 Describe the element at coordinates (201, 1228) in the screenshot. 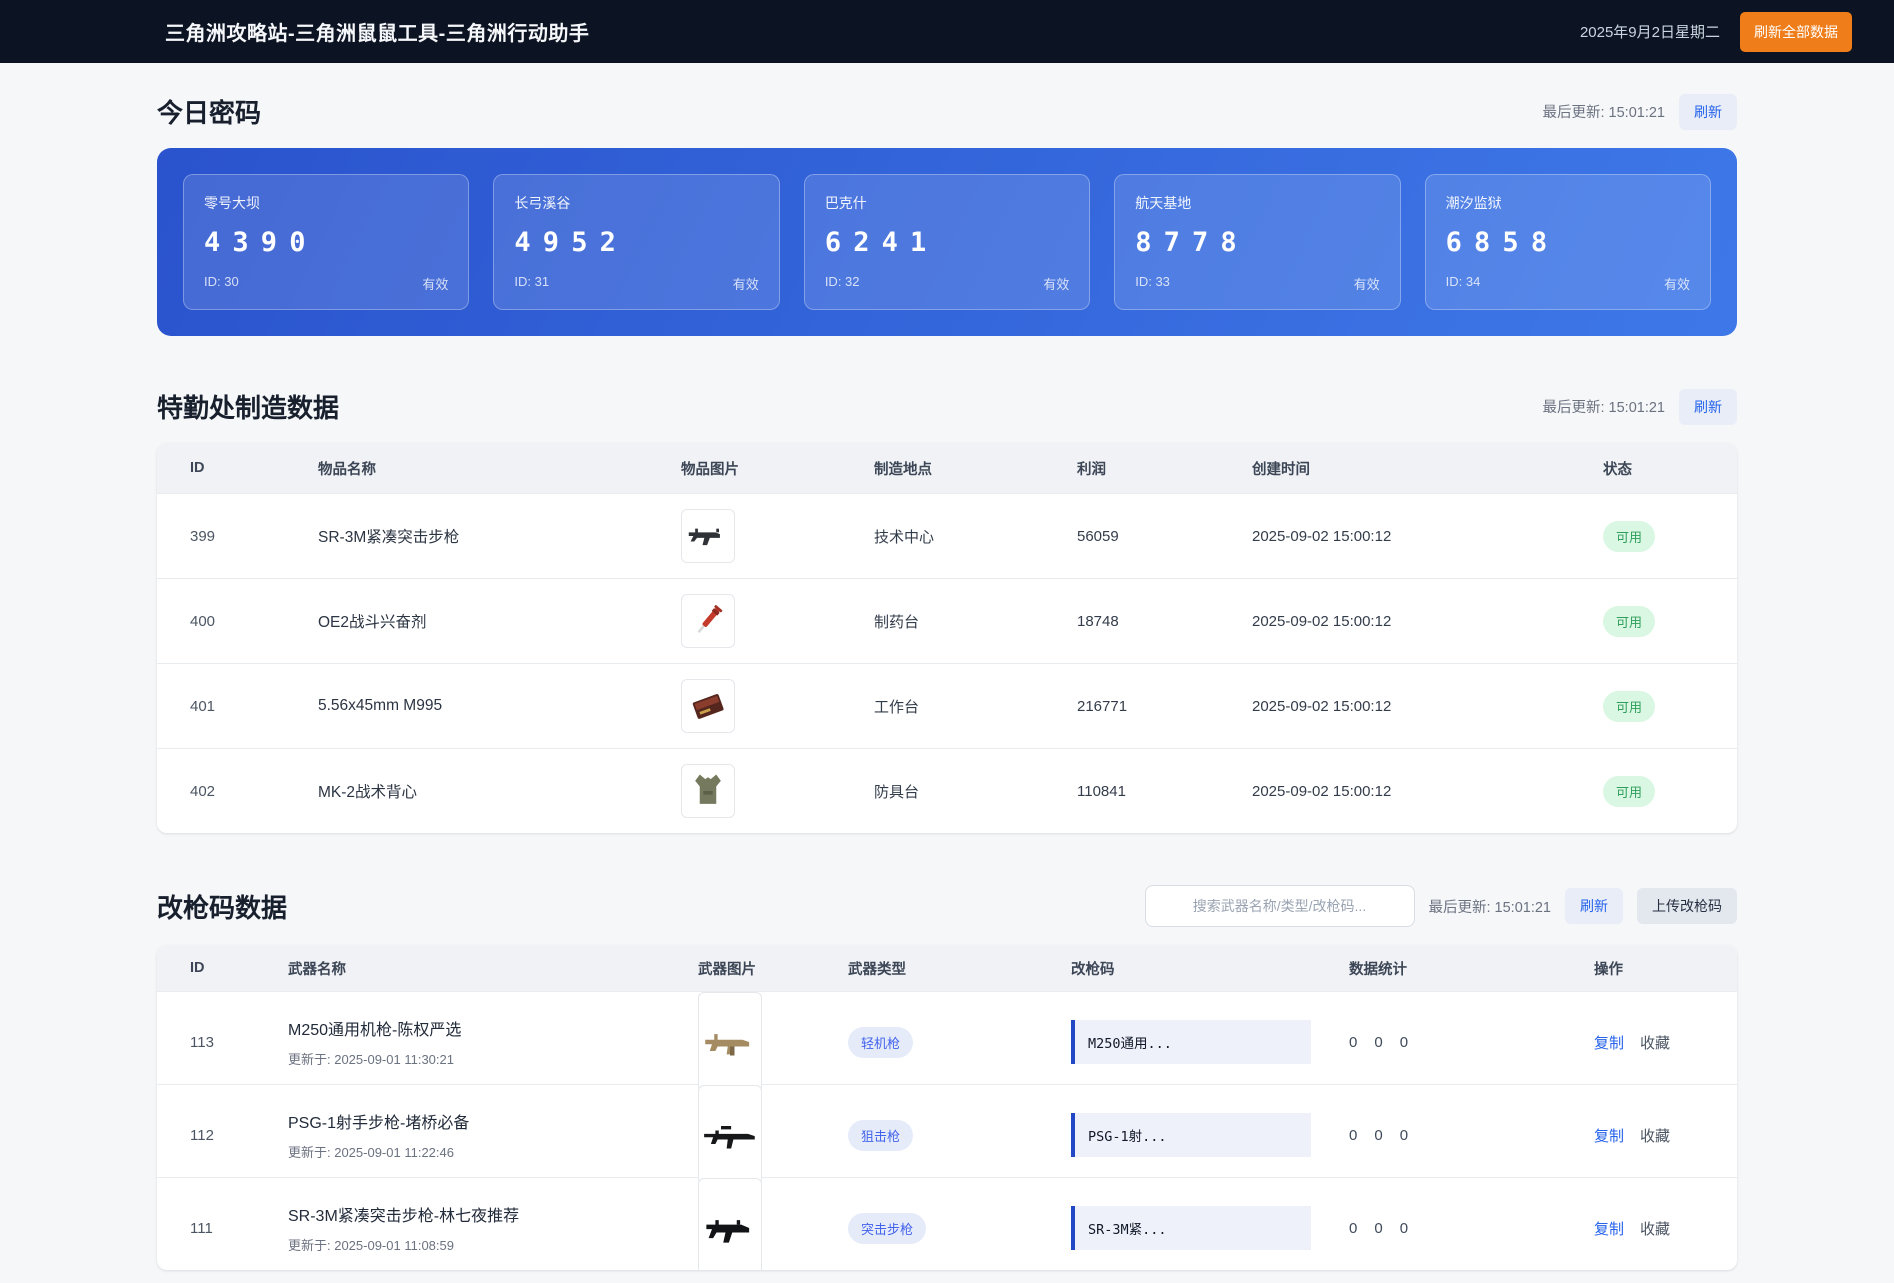

I see `weapon-id: 111` at that location.